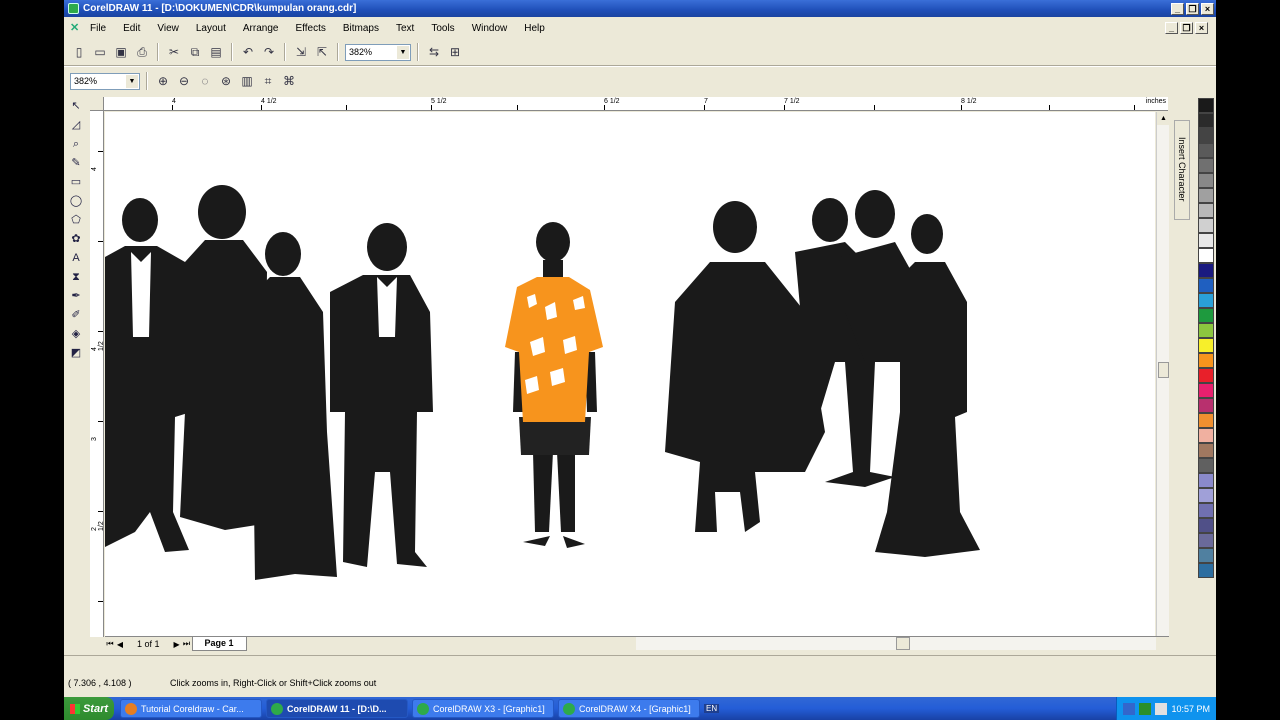 Image resolution: width=1280 pixels, height=720 pixels. What do you see at coordinates (97, 374) in the screenshot?
I see `vertical-ruler: 4 4 1/2 3 2 1/2` at bounding box center [97, 374].